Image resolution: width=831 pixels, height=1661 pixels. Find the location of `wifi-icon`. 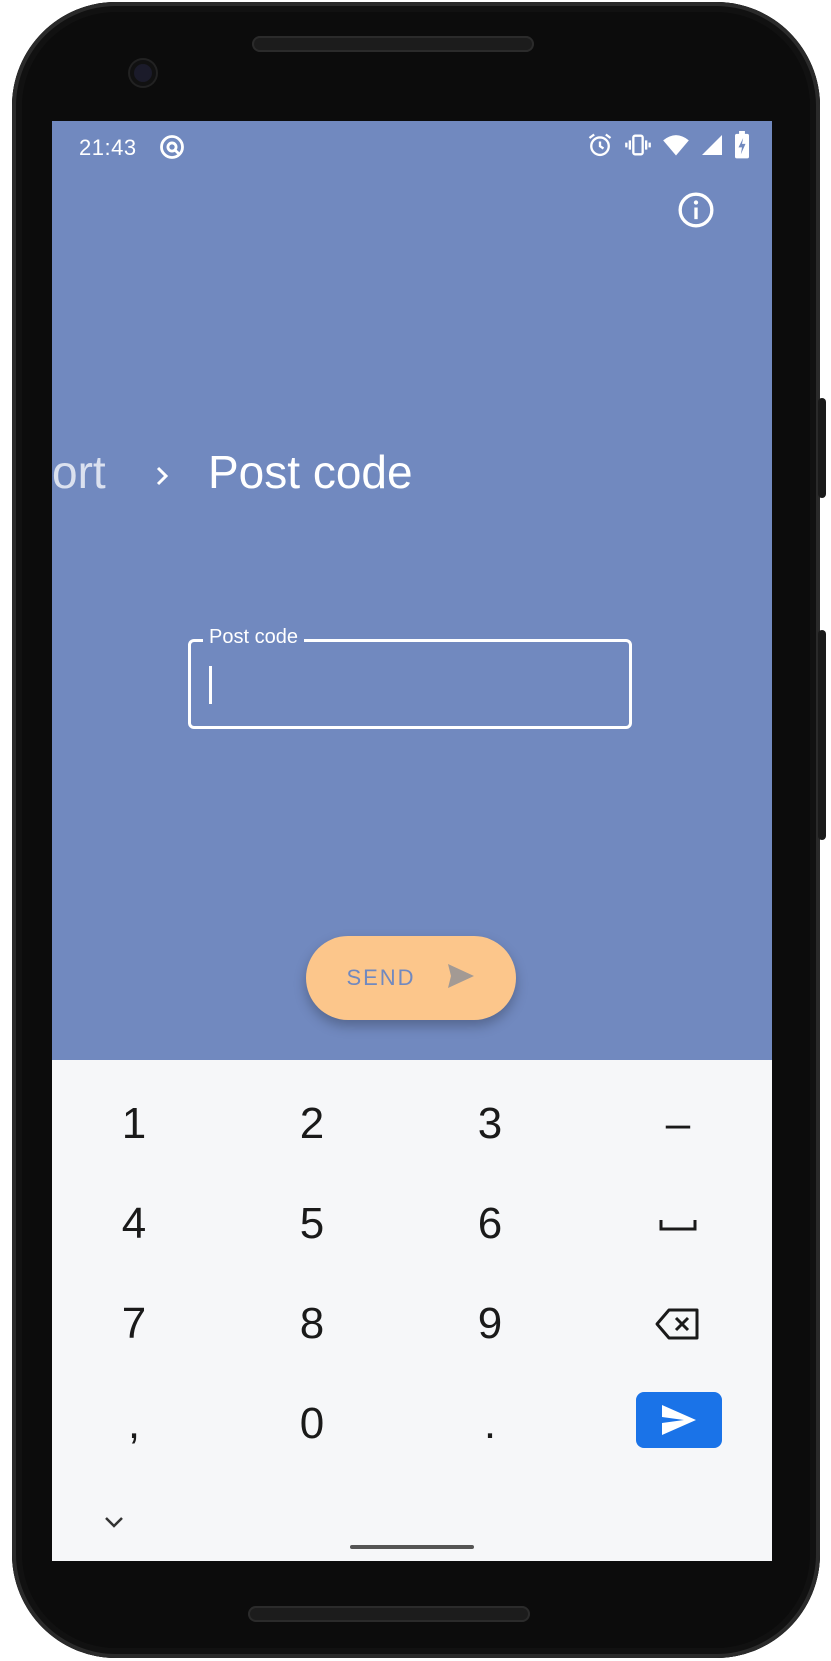

wifi-icon is located at coordinates (676, 147).